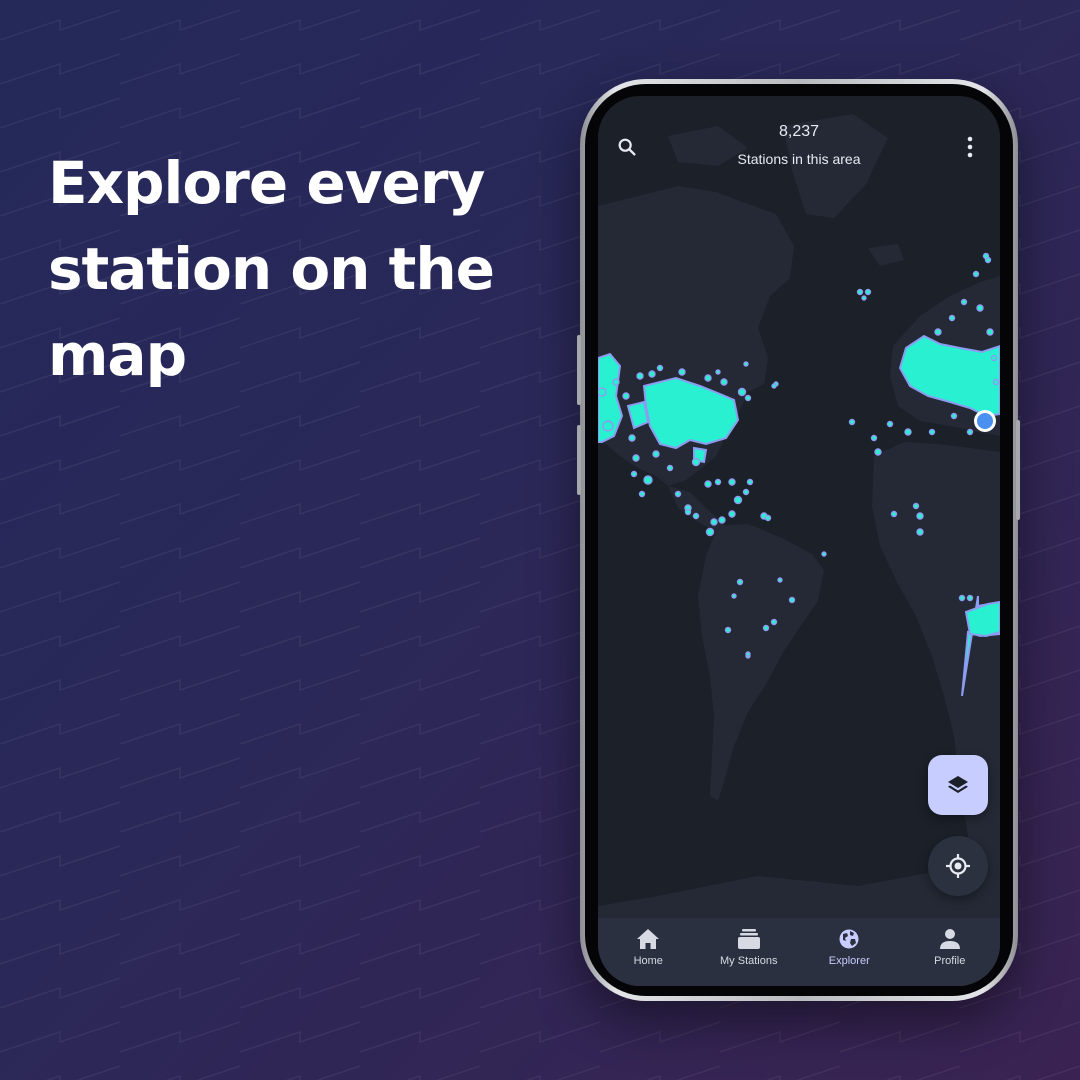 The image size is (1080, 1080). Describe the element at coordinates (799, 131) in the screenshot. I see `station-count: 8,237` at that location.